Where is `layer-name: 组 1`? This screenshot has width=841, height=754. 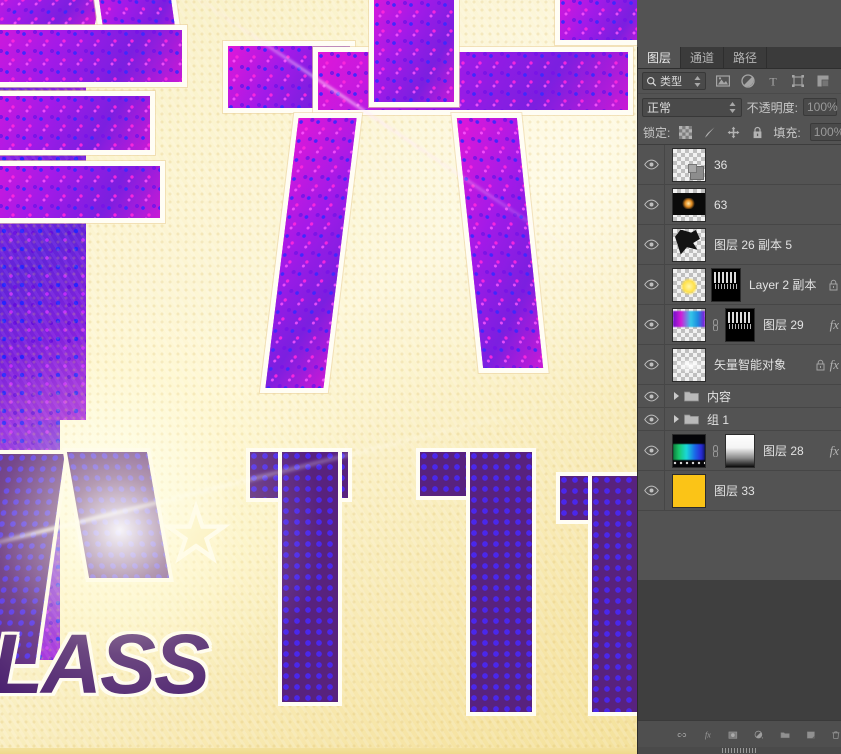 layer-name: 组 1 is located at coordinates (716, 419).